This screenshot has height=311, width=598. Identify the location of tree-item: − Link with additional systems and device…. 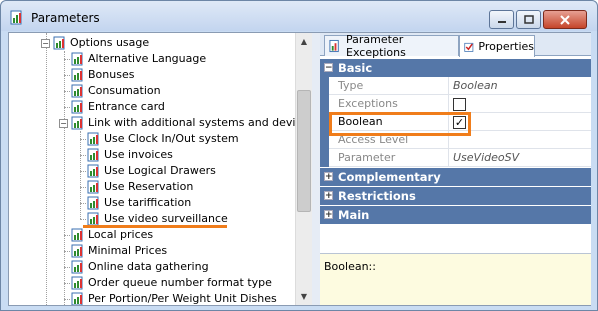
(152, 123).